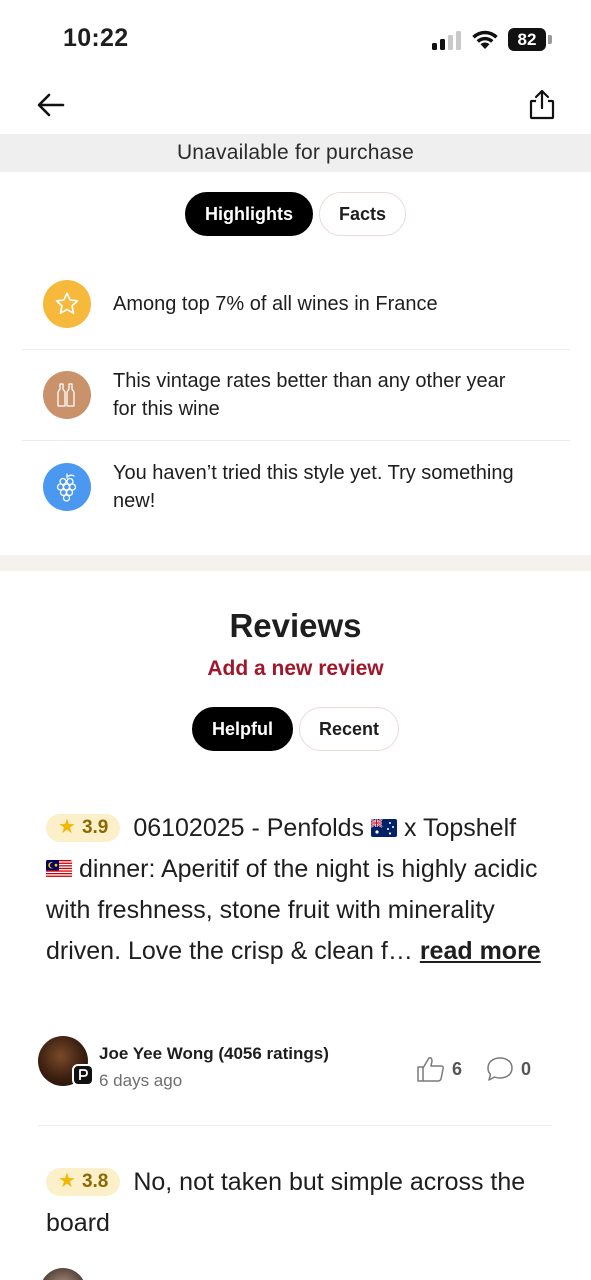  Describe the element at coordinates (295, 729) in the screenshot. I see `review-sort-tabs: Helpful Recent` at that location.